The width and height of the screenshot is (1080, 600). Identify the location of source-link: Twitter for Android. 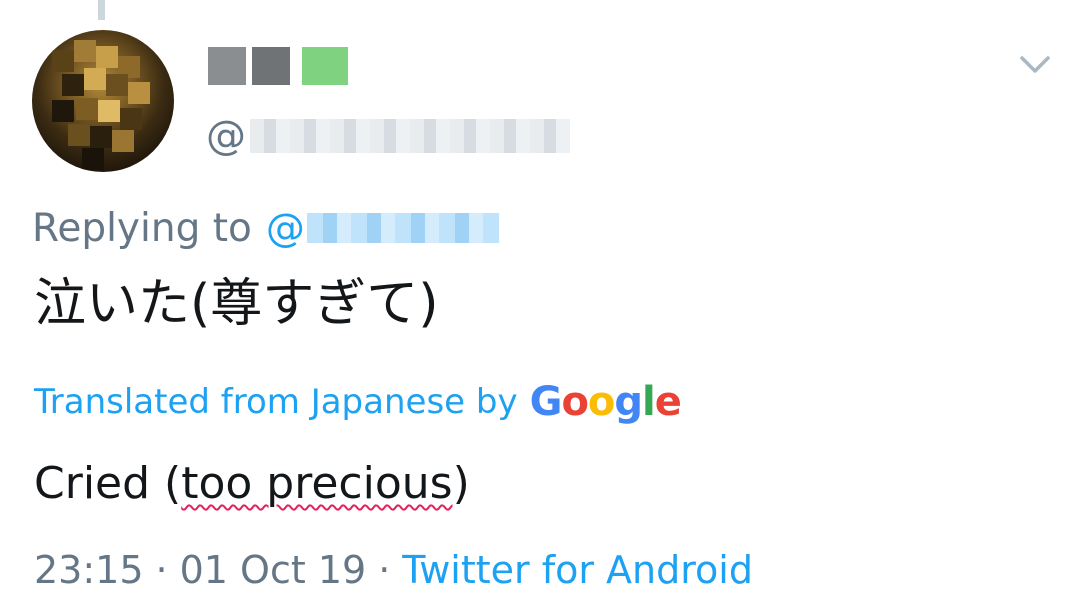
(577, 570).